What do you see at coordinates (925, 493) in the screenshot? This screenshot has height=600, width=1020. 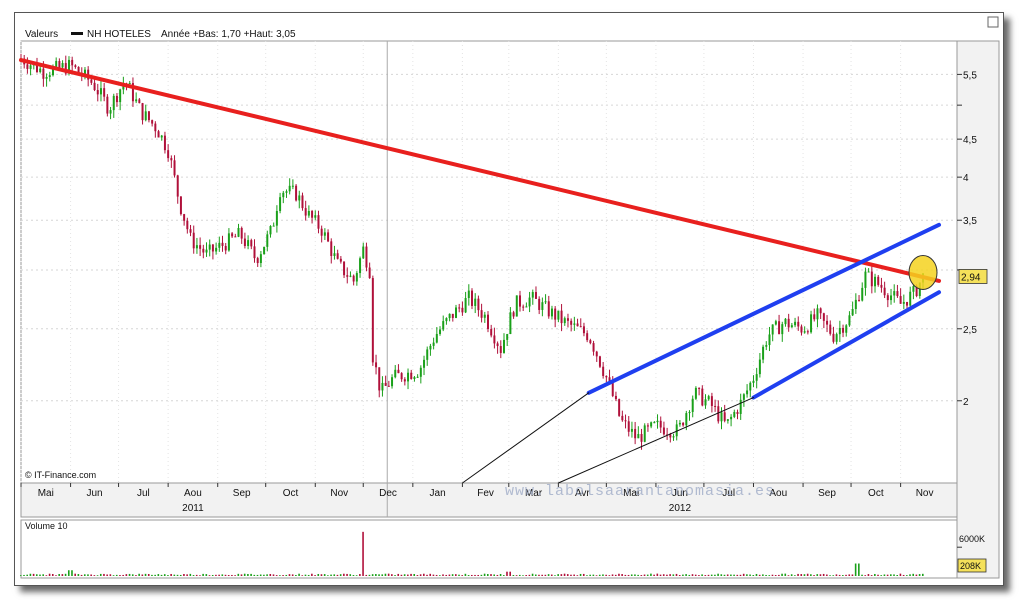 I see `x-tick-label: Nov` at bounding box center [925, 493].